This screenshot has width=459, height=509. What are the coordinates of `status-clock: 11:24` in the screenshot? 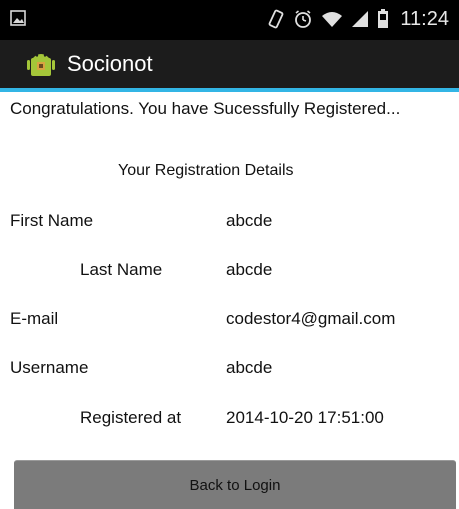 It's located at (424, 19).